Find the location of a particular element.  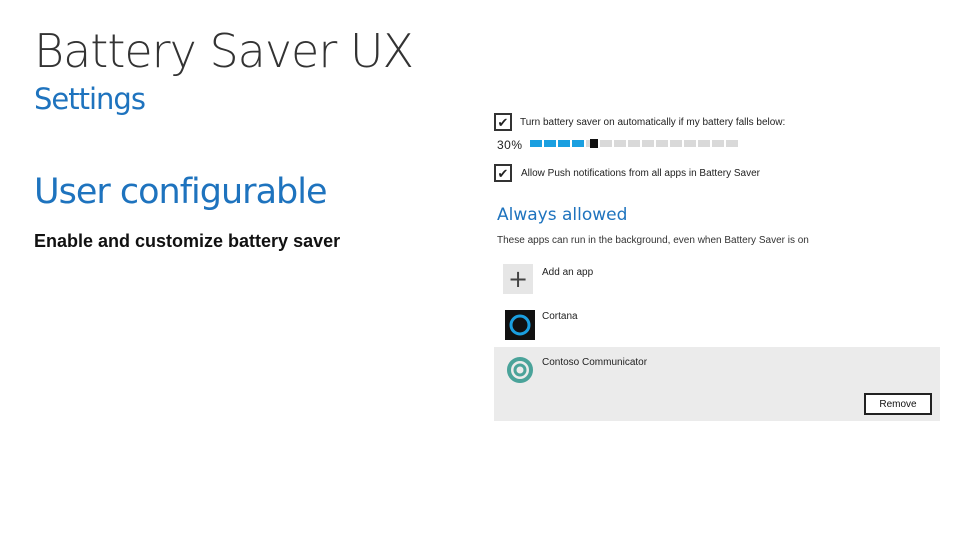

cortana-app-icon is located at coordinates (520, 325).